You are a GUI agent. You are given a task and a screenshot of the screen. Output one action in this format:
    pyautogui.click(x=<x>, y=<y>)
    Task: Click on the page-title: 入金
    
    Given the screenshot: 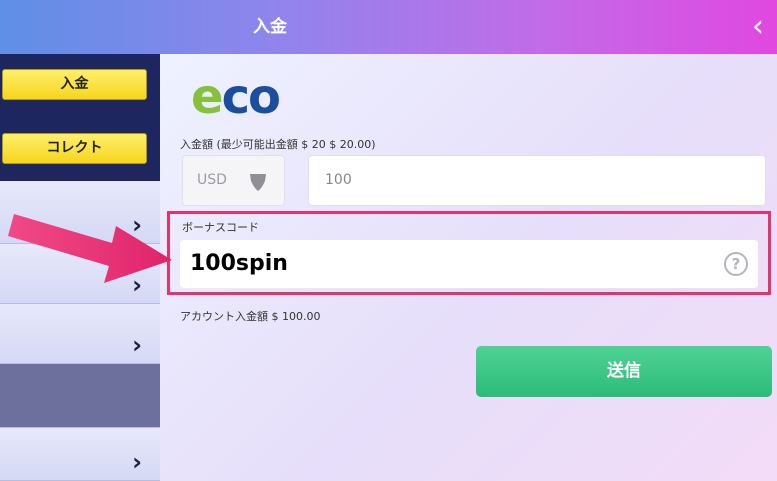 What is the action you would take?
    pyautogui.click(x=270, y=27)
    